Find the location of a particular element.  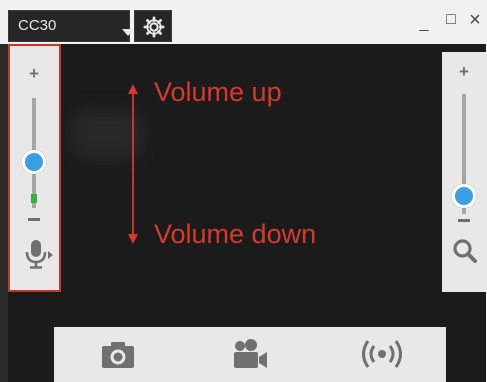

volume-panel: + is located at coordinates (34, 168).